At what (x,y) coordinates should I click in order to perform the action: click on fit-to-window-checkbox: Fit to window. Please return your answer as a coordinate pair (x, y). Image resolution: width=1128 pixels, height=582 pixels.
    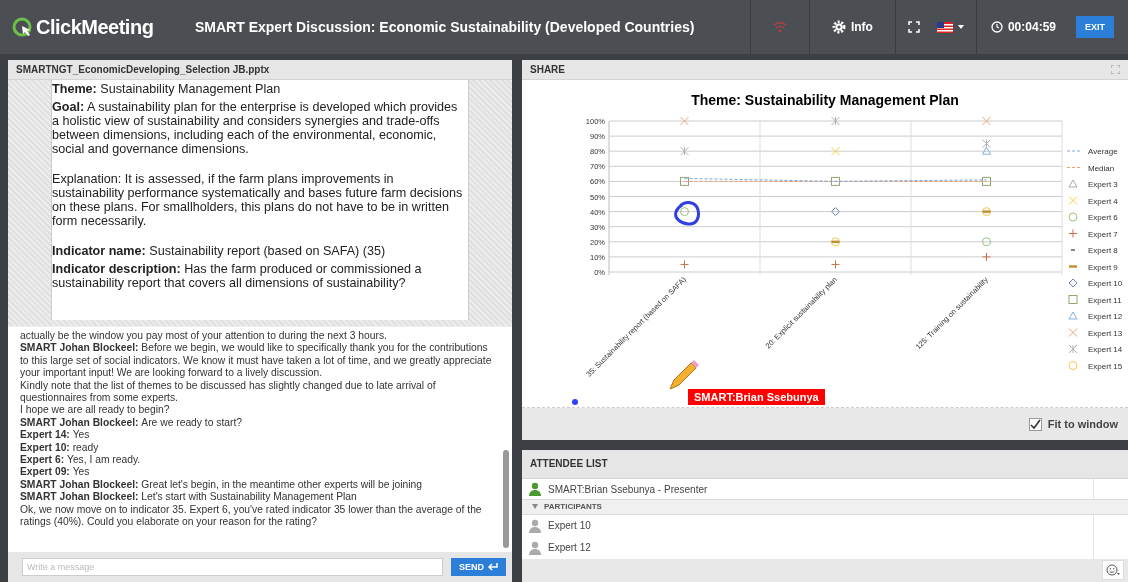
    Looking at the image, I should click on (1073, 424).